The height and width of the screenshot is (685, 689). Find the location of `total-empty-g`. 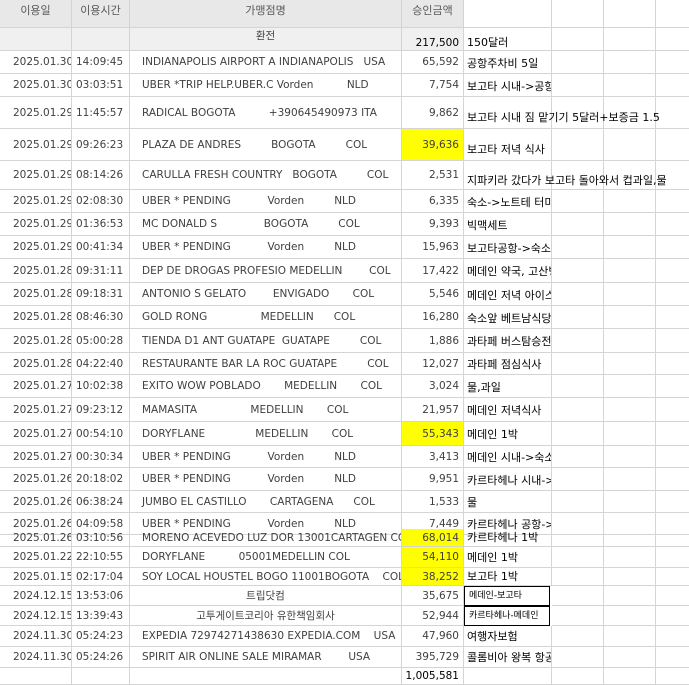

total-empty-g is located at coordinates (630, 676).